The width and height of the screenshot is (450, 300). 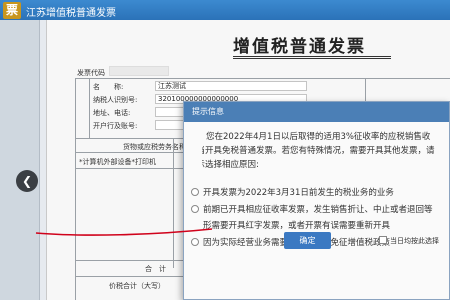 What do you see at coordinates (108, 87) in the screenshot?
I see `buyer-name-label: 名 称:` at bounding box center [108, 87].